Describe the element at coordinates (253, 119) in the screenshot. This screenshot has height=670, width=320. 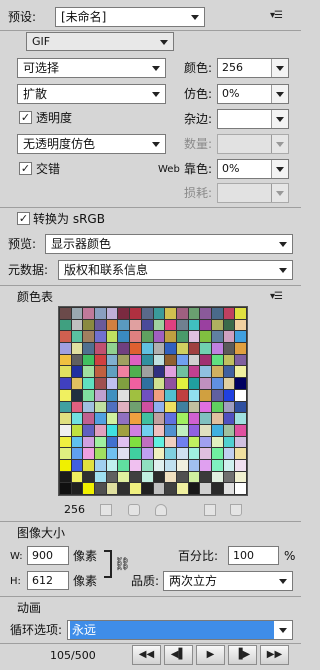
I see `matte-combo` at that location.